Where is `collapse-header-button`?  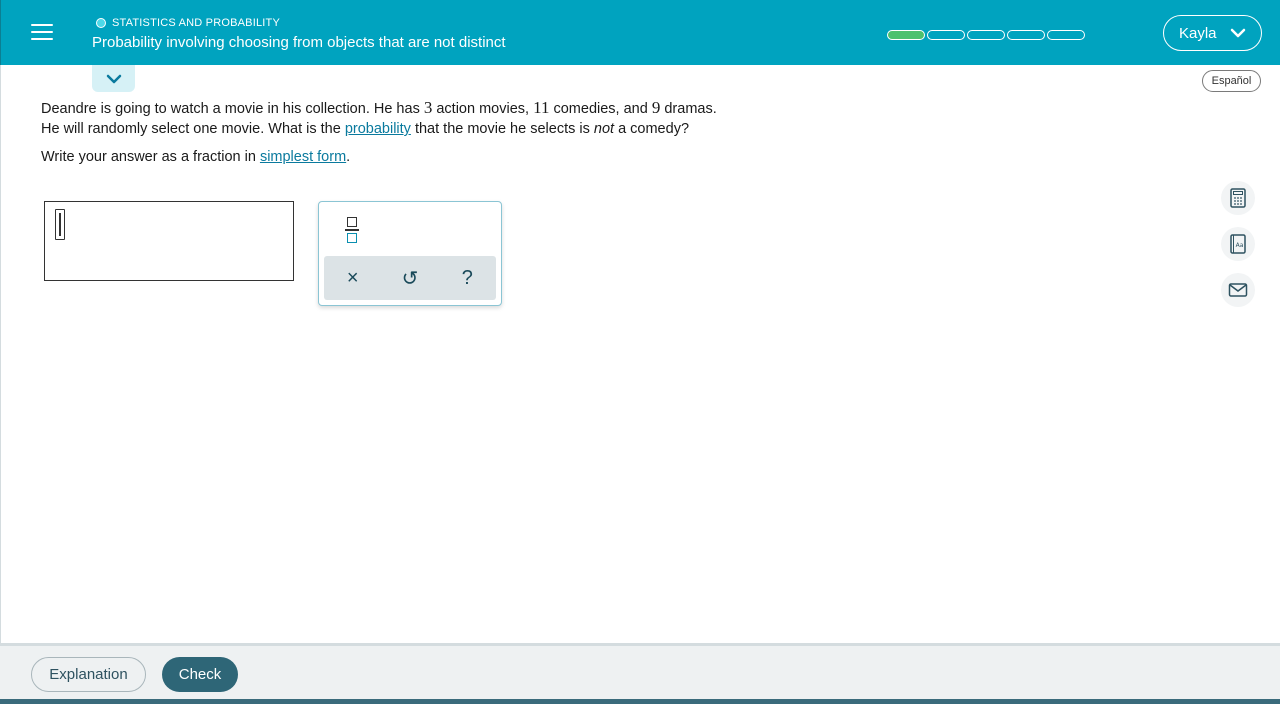 collapse-header-button is located at coordinates (113, 78).